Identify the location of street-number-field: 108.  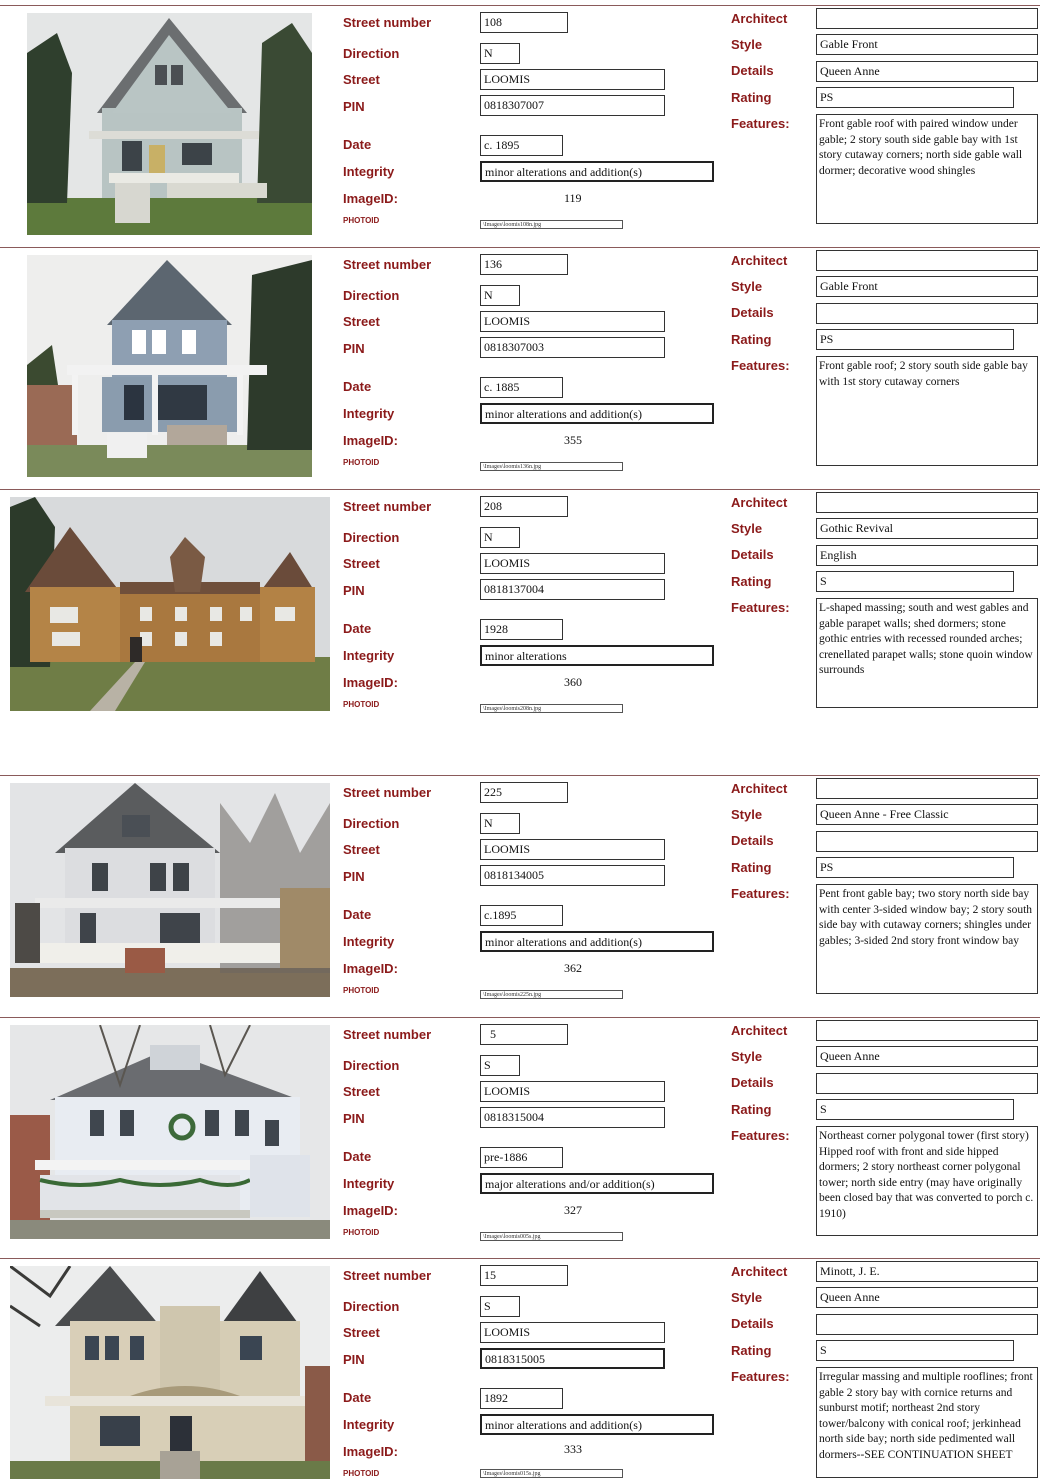
(524, 22).